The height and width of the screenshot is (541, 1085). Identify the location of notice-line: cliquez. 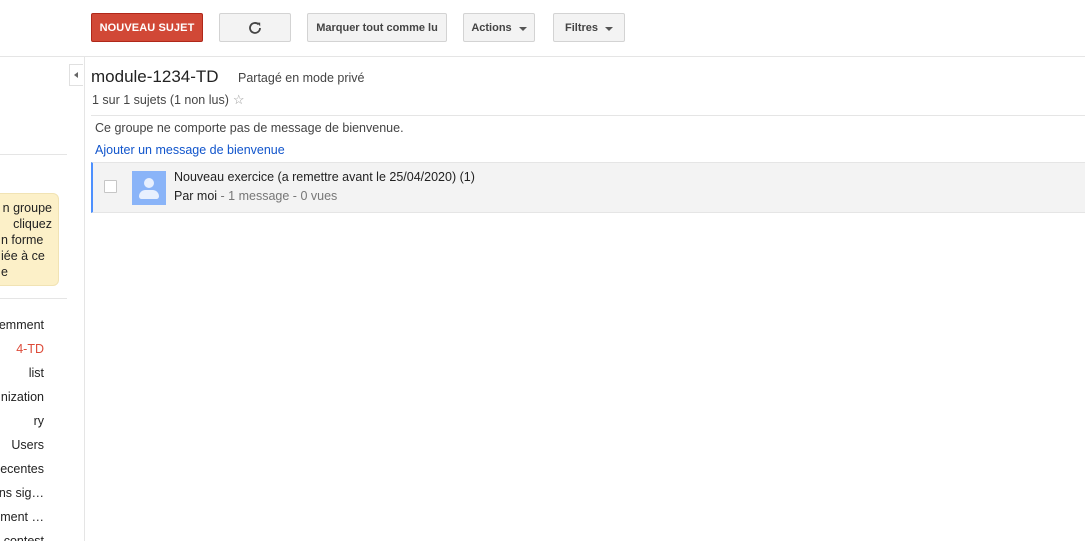
(32, 224).